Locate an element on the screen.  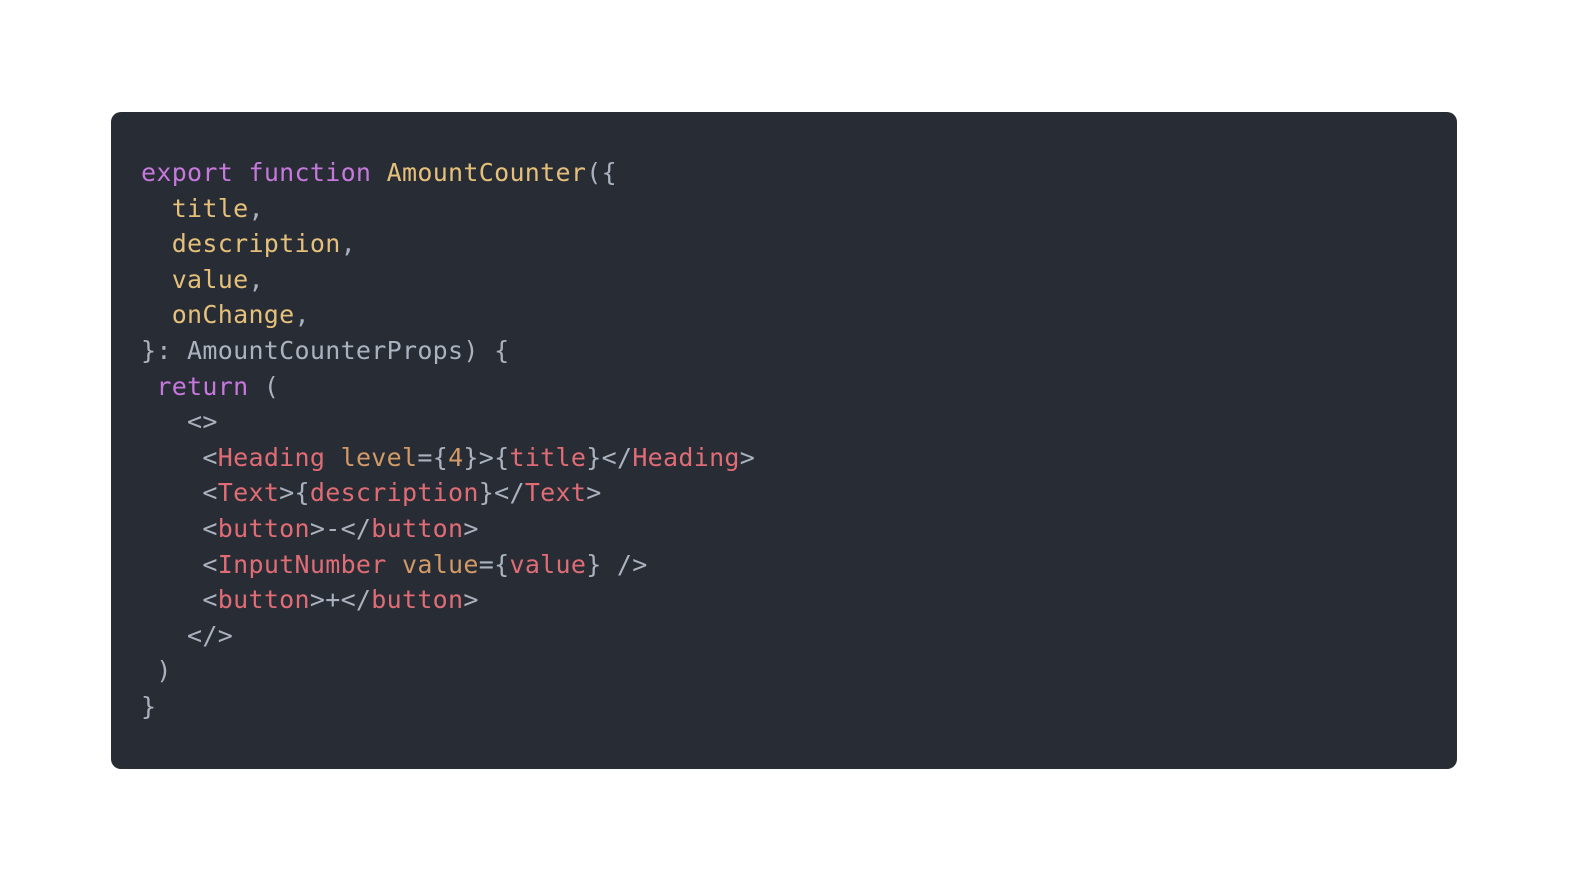
code-token-variable: value is located at coordinates (210, 279).